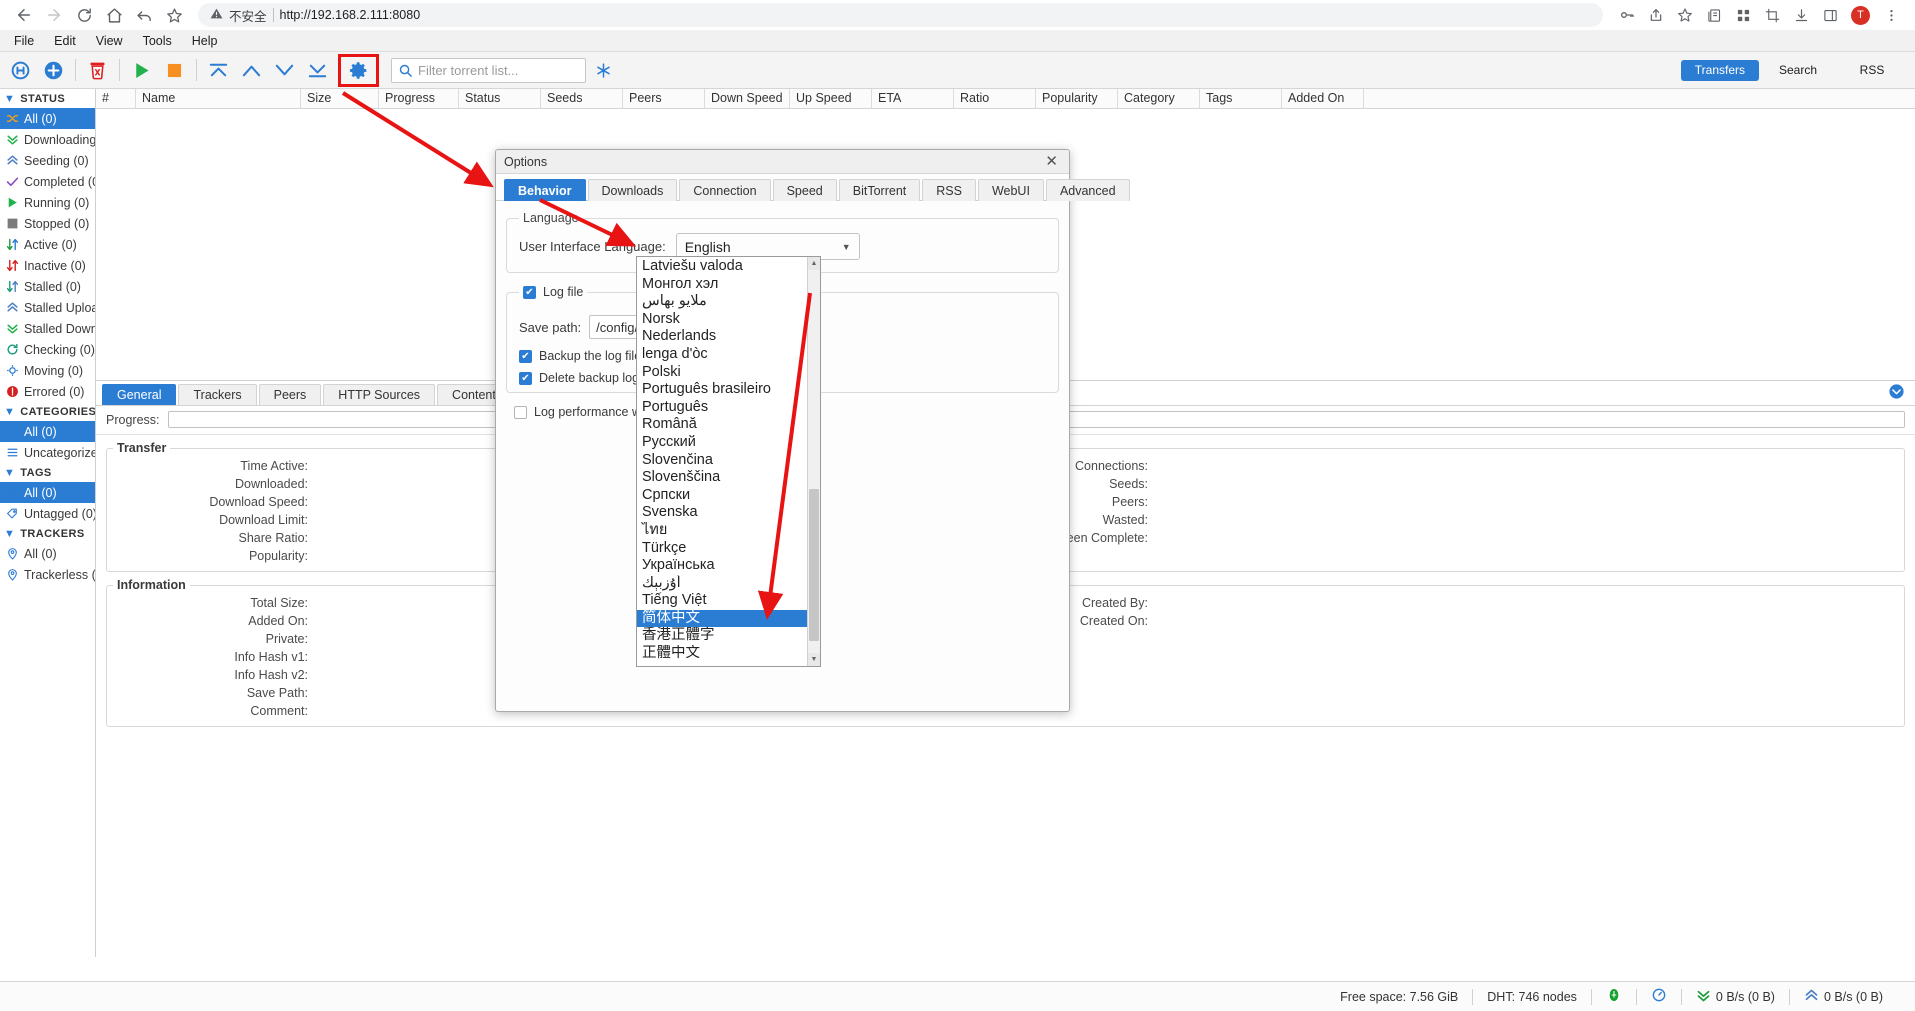  What do you see at coordinates (814, 565) in the screenshot?
I see `scrollbar-thumb` at bounding box center [814, 565].